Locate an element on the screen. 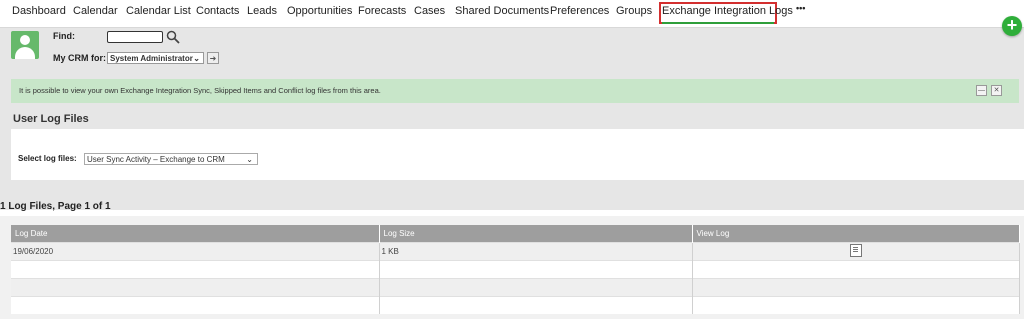  add-button: + is located at coordinates (1012, 26).